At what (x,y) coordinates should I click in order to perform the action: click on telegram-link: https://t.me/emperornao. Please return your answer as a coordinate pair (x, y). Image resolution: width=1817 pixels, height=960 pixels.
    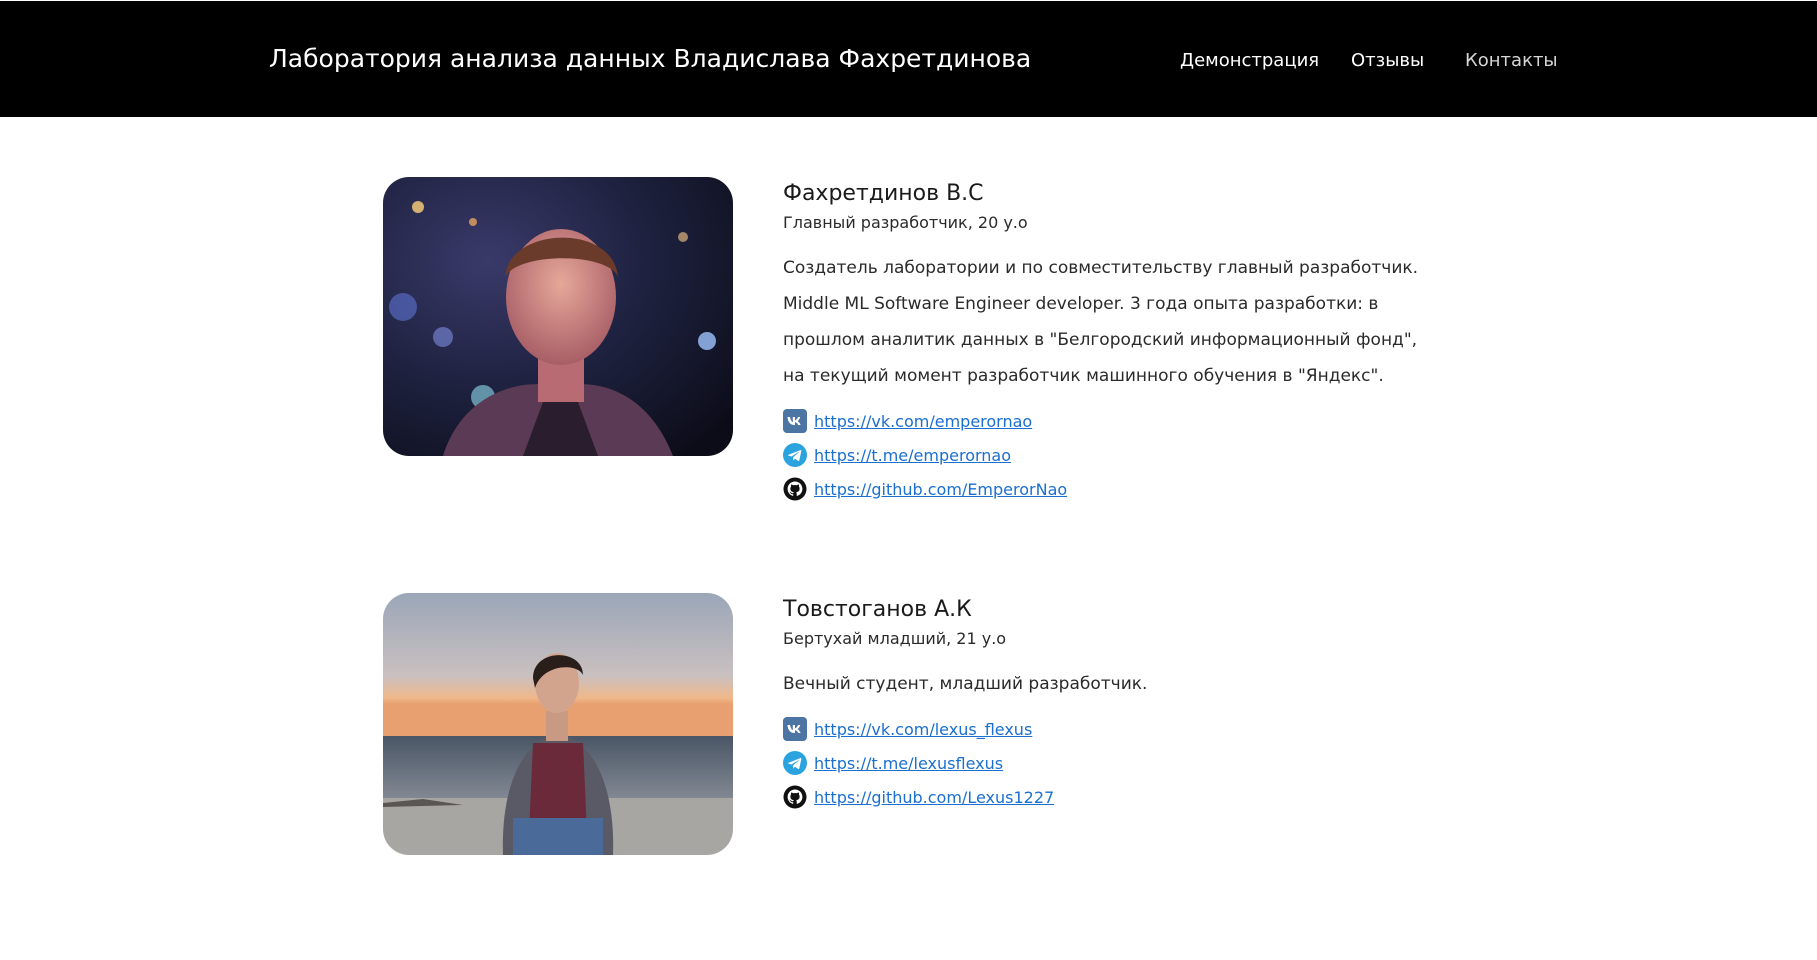
    Looking at the image, I should click on (912, 455).